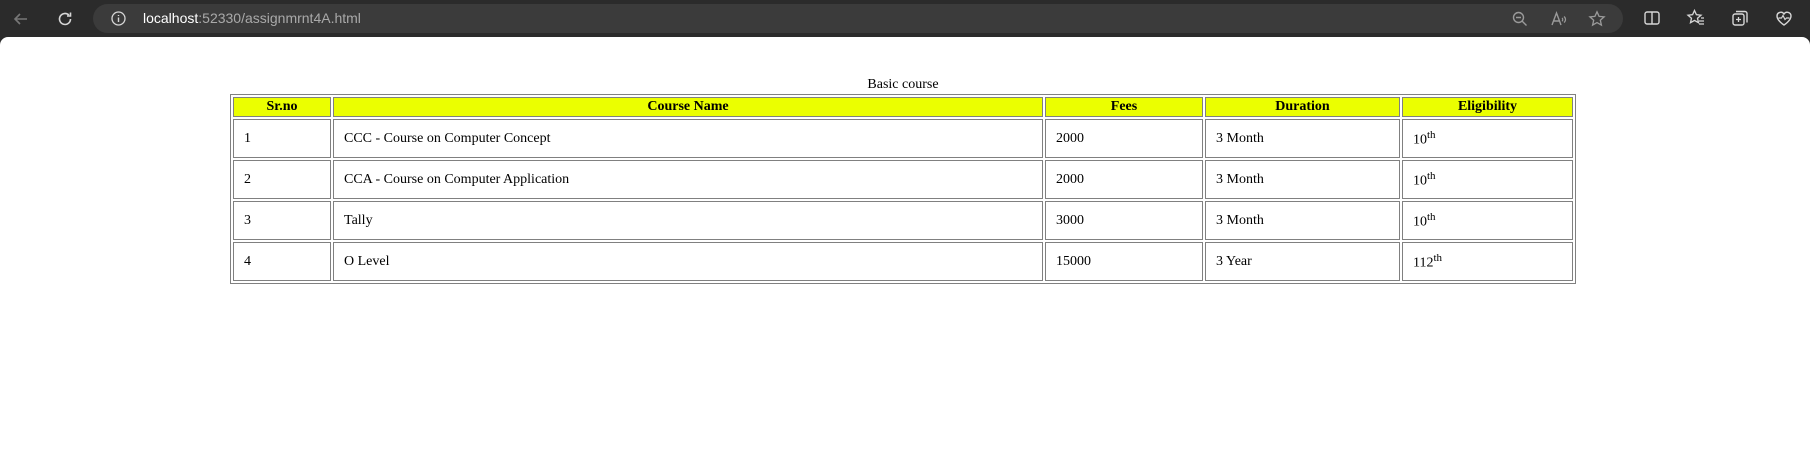 The width and height of the screenshot is (1810, 476). What do you see at coordinates (1124, 220) in the screenshot?
I see `cell-fees: 3000` at bounding box center [1124, 220].